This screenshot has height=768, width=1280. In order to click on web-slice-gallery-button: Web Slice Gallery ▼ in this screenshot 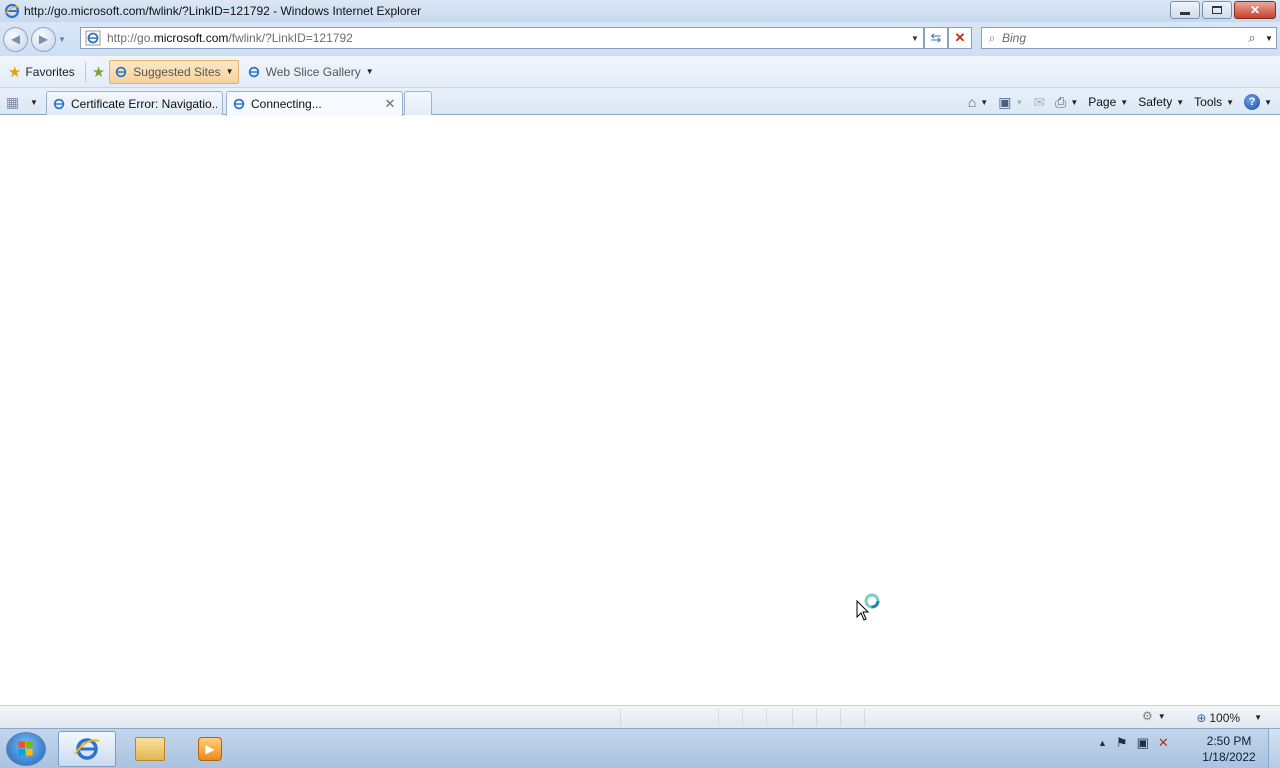, I will do `click(310, 72)`.